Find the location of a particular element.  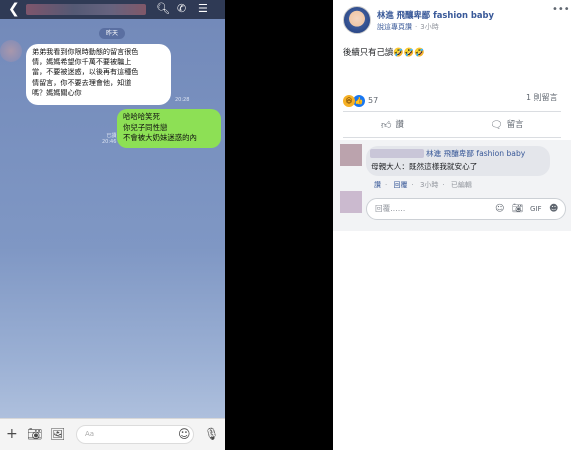

blurred-contact-name is located at coordinates (86, 9).